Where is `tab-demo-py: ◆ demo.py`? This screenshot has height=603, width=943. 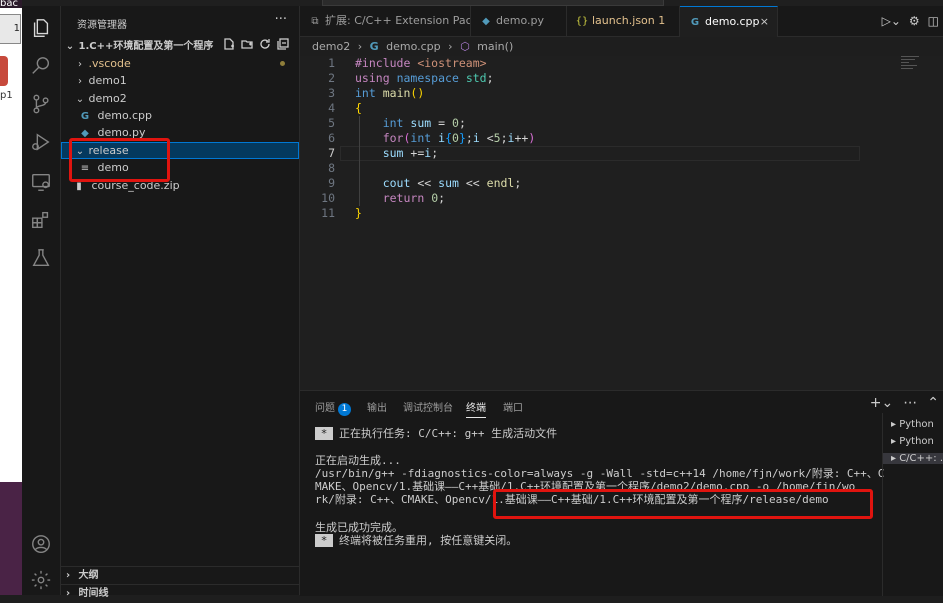
tab-demo-py: ◆ demo.py is located at coordinates (519, 21).